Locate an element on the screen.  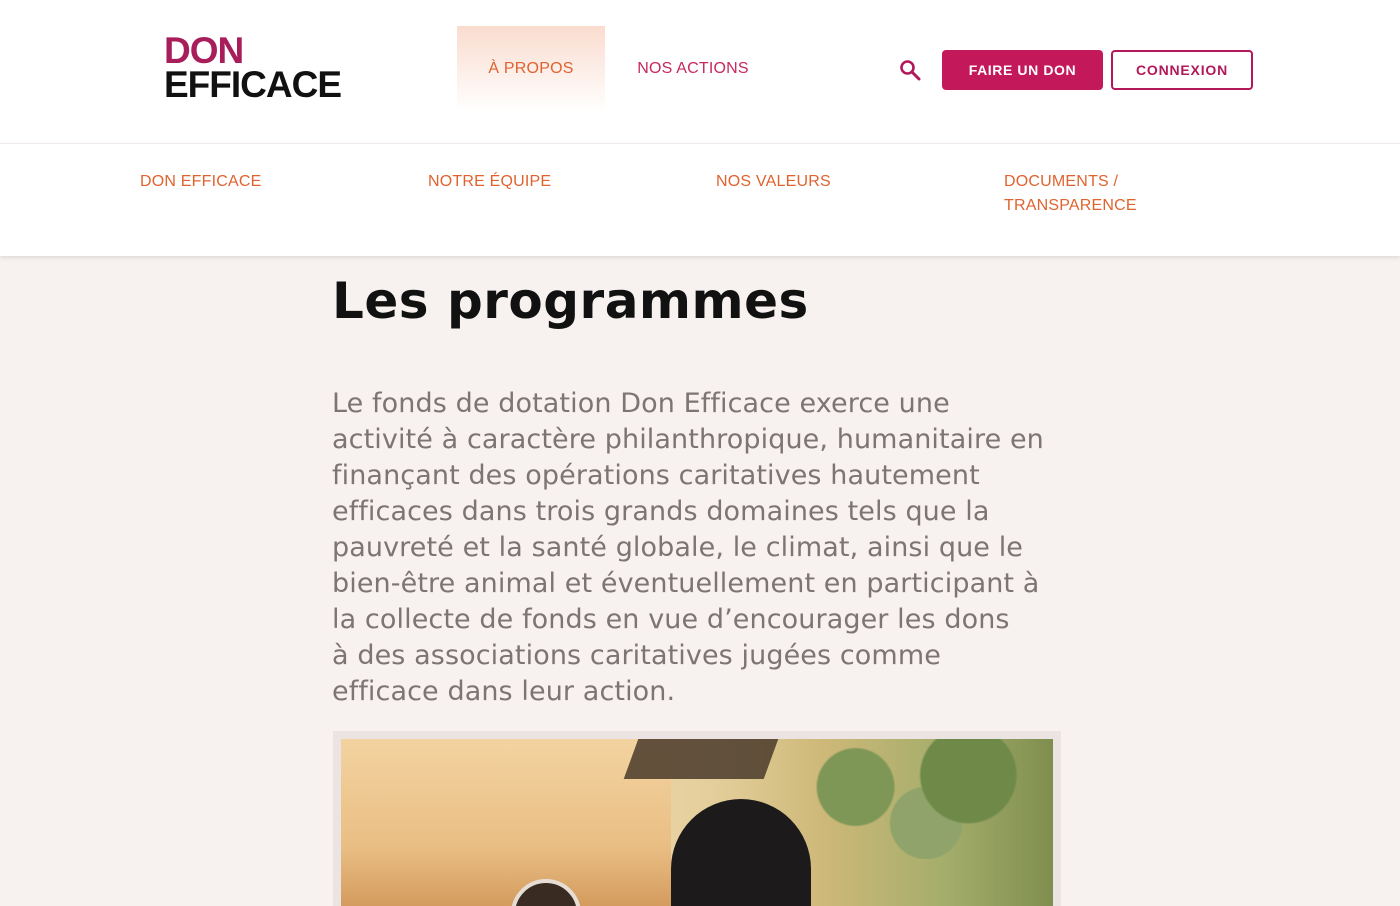
nav-tab-nos-actions: NOS ACTIONS is located at coordinates (693, 69).